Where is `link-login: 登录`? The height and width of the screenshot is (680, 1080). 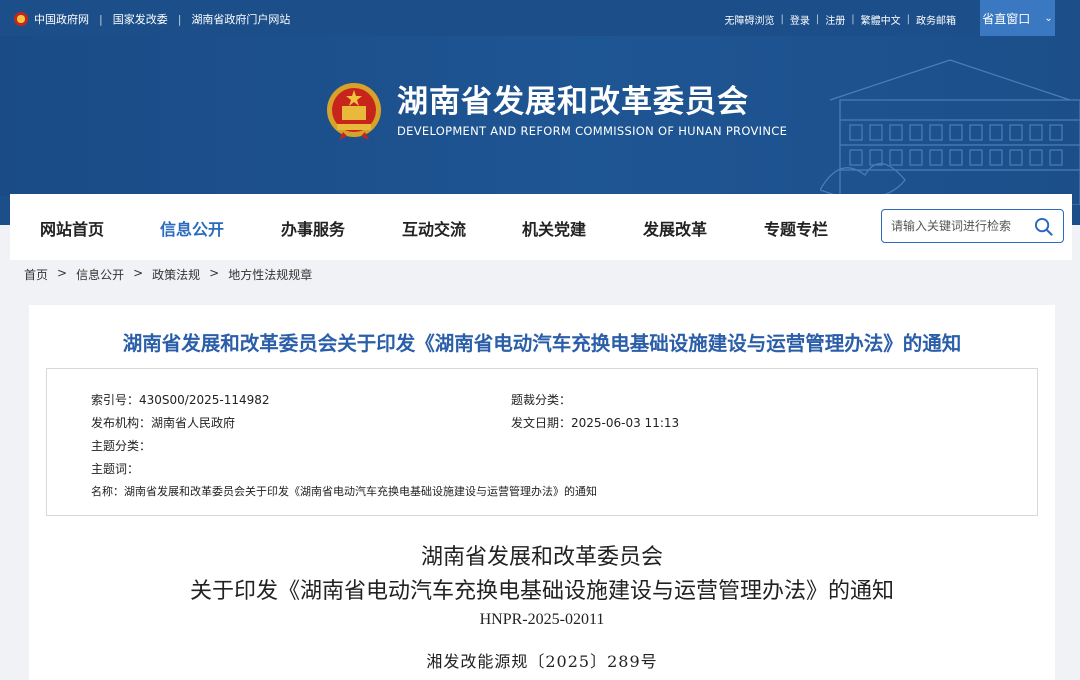
link-login: 登录 is located at coordinates (800, 19).